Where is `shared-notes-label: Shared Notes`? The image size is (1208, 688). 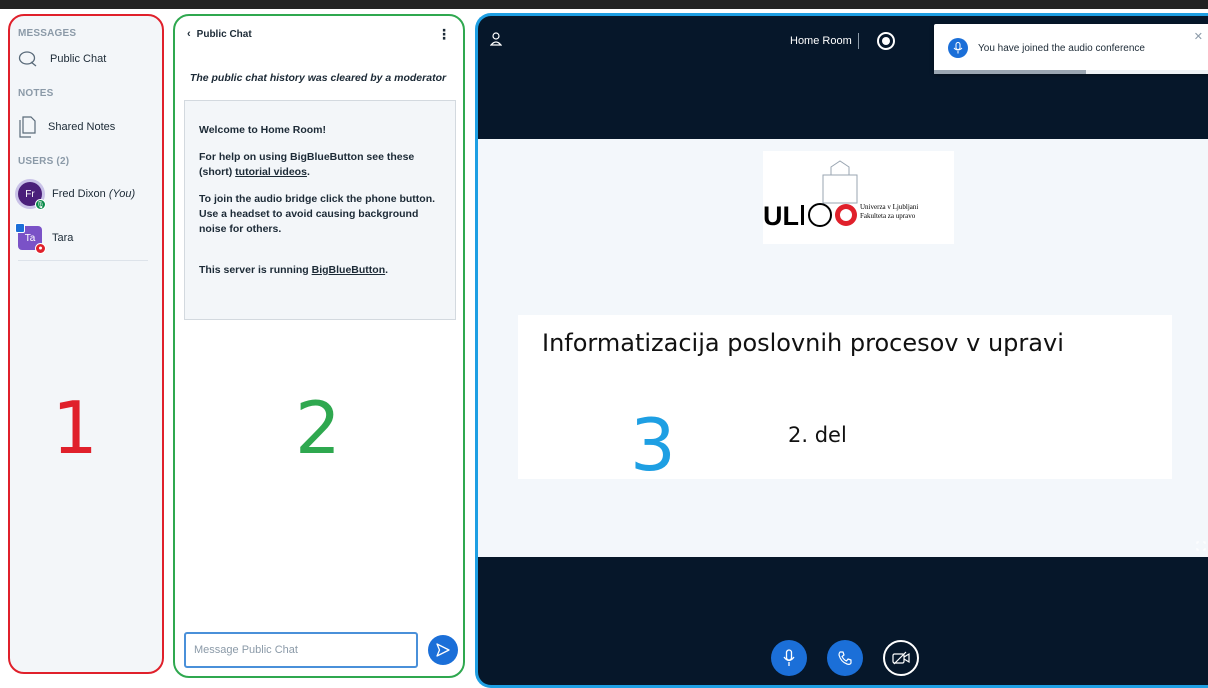
shared-notes-label: Shared Notes is located at coordinates (82, 127).